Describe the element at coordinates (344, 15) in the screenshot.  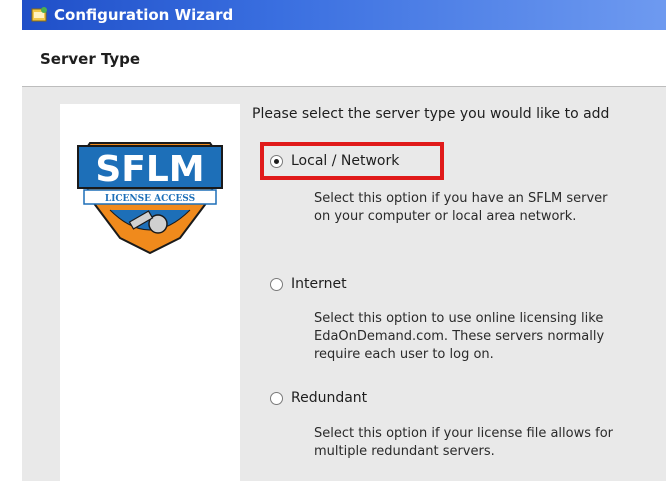
I see `title-bar: Configuration Wizard` at that location.